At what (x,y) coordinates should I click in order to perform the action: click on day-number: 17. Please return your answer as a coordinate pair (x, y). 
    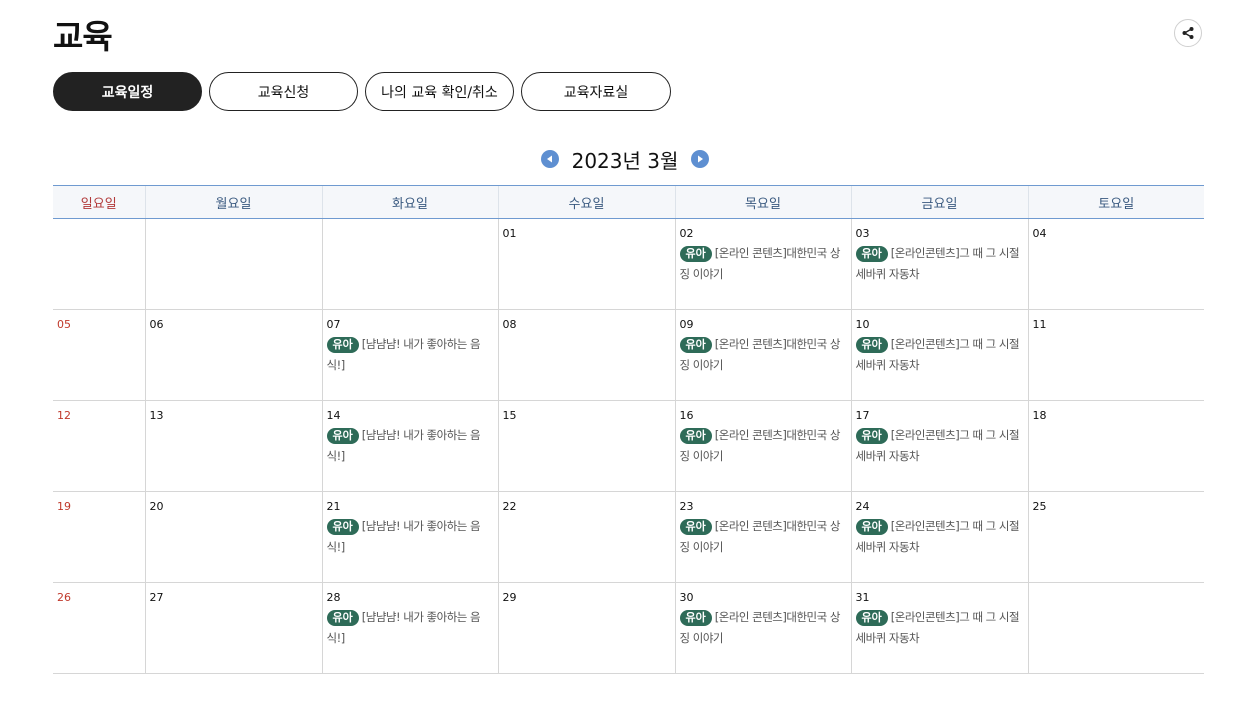
    Looking at the image, I should click on (862, 415).